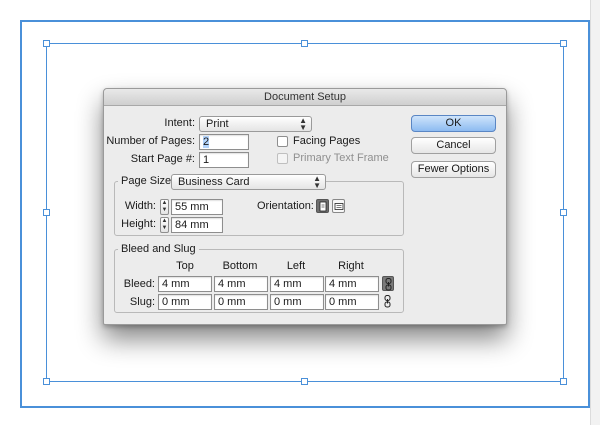 The image size is (600, 425). I want to click on bleed-right-value: 4 mm, so click(343, 284).